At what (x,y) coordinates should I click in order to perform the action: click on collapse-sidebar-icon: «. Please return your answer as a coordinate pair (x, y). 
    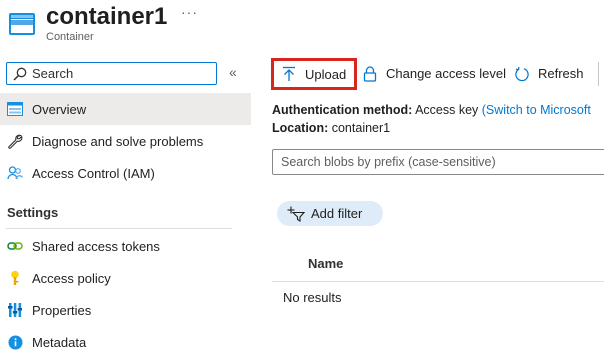
    Looking at the image, I should click on (233, 72).